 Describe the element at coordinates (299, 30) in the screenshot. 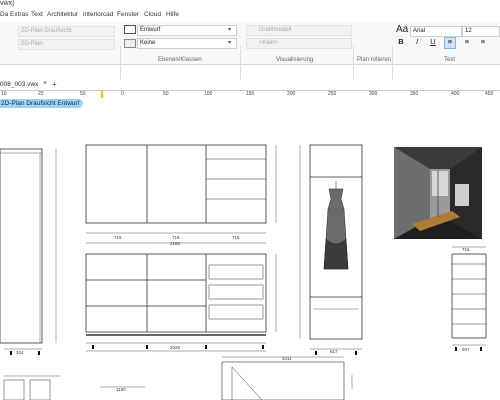

I see `render-dropdown: Drahtmodell` at that location.